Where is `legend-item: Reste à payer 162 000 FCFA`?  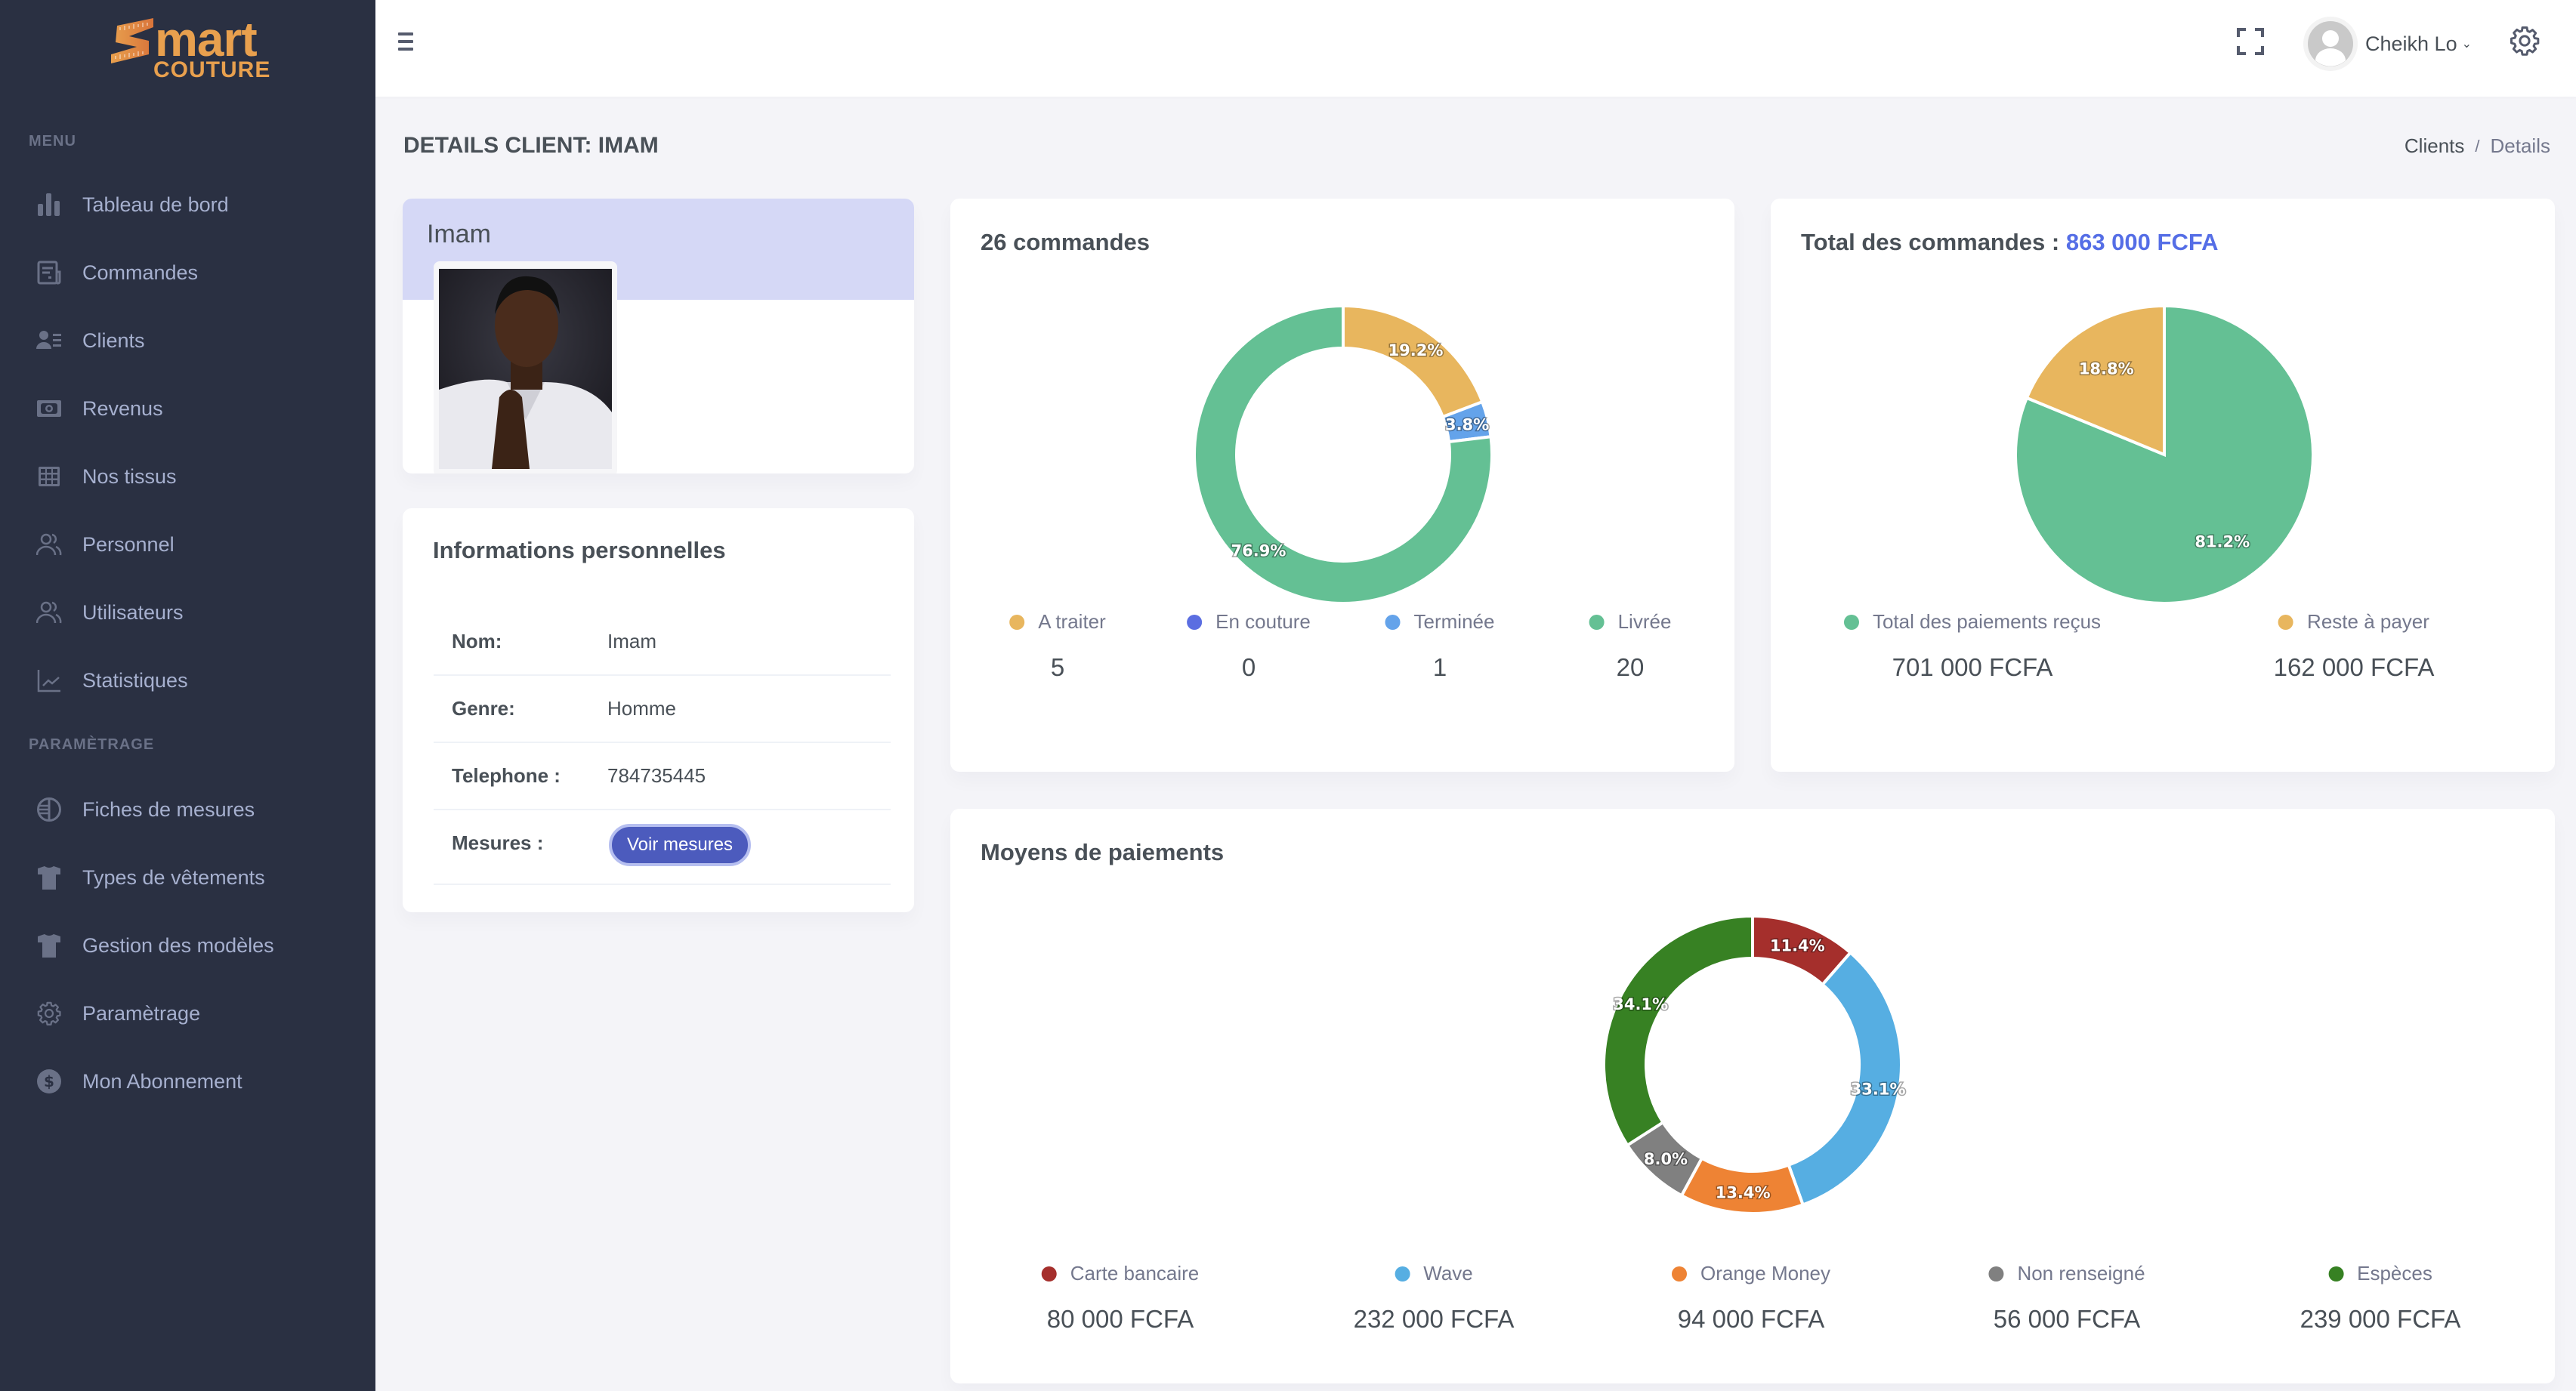 legend-item: Reste à payer 162 000 FCFA is located at coordinates (2354, 646).